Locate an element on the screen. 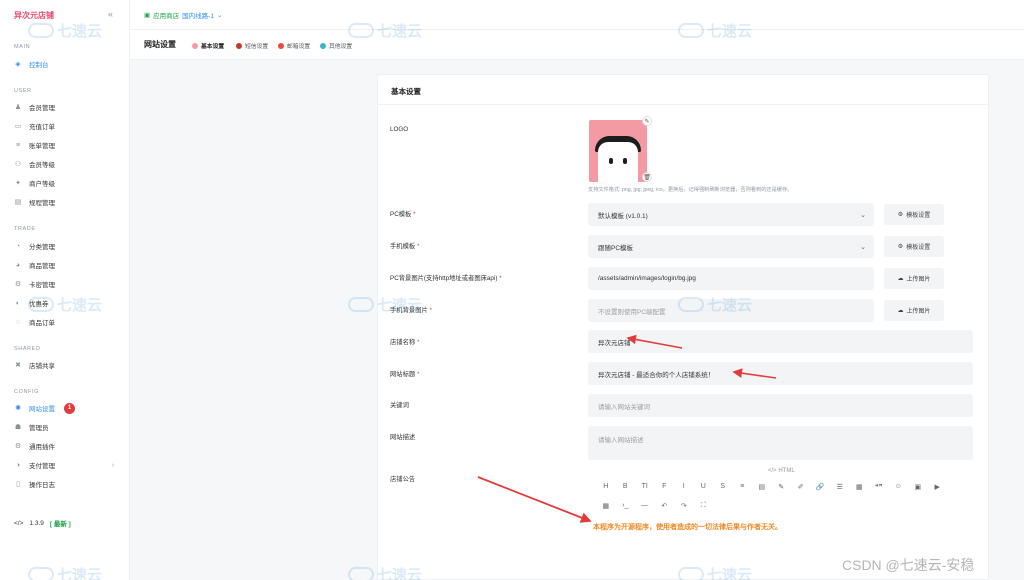 This screenshot has height=580, width=1024. arrow-store-name is located at coordinates (654, 341).